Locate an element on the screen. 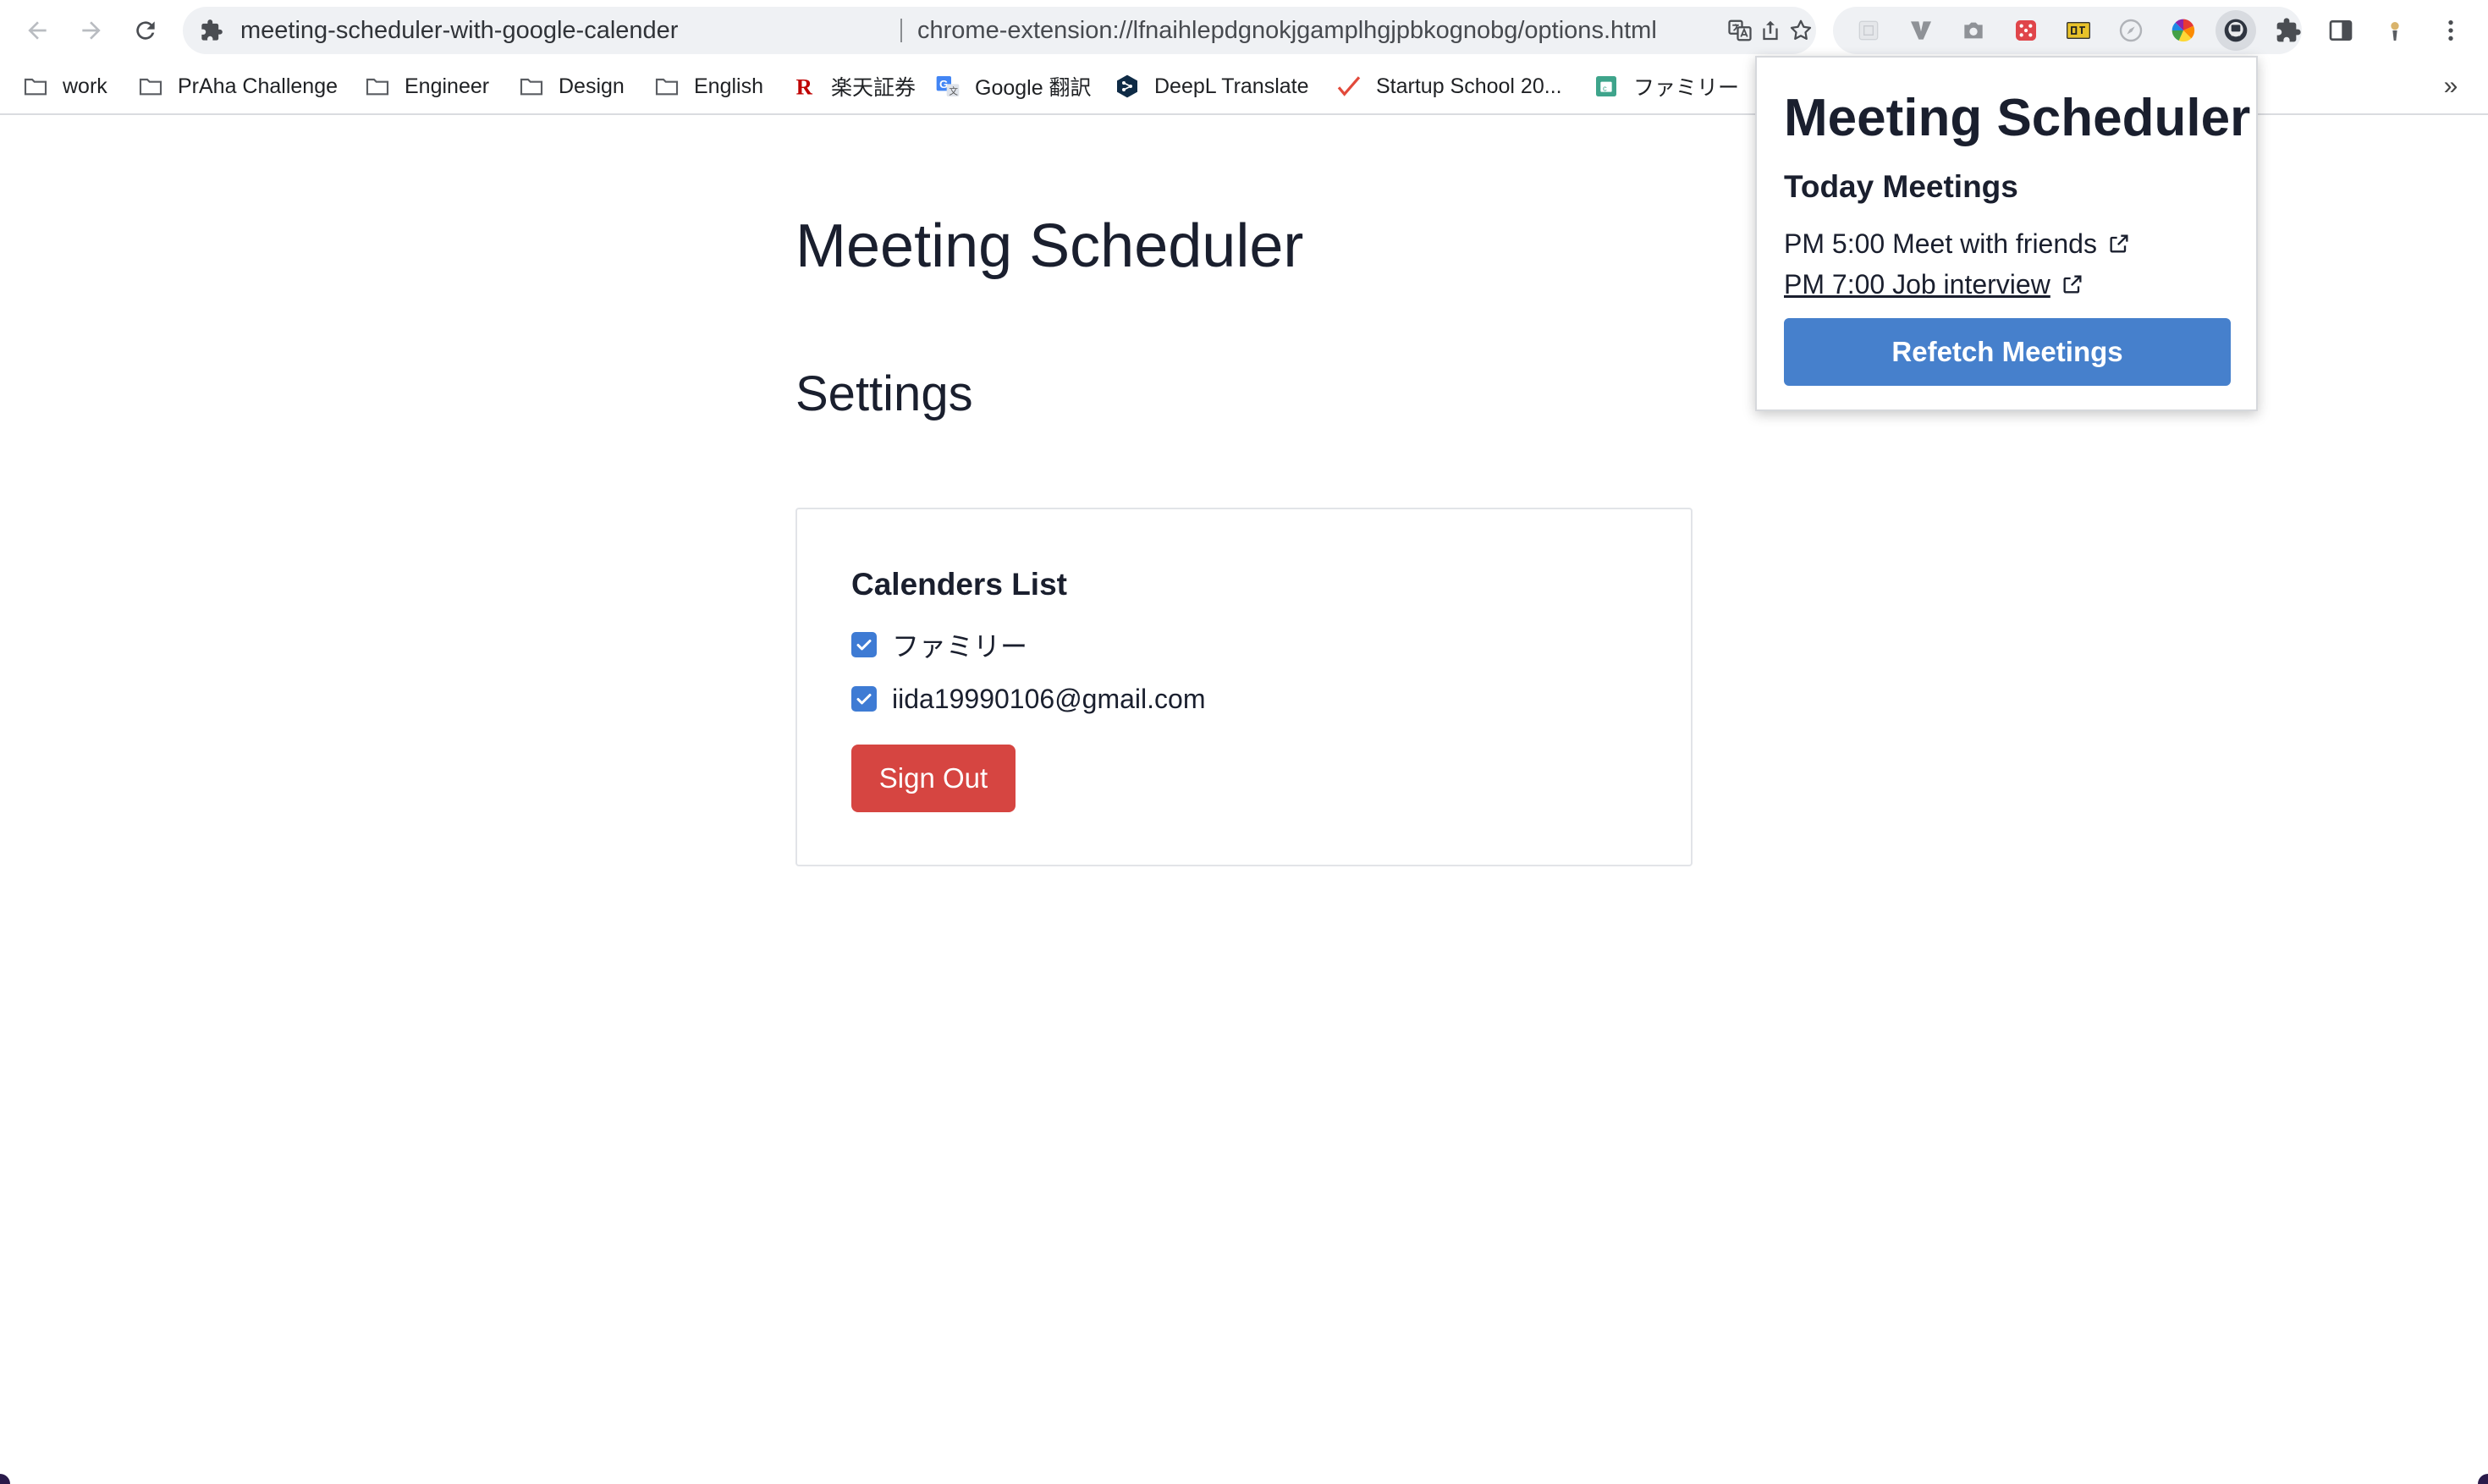 The width and height of the screenshot is (2488, 1484). omnibox-separator is located at coordinates (901, 30).